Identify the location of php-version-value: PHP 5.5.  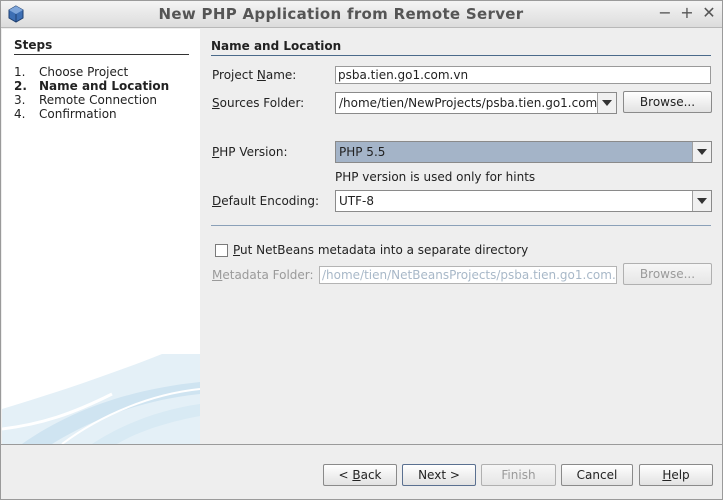
(362, 152).